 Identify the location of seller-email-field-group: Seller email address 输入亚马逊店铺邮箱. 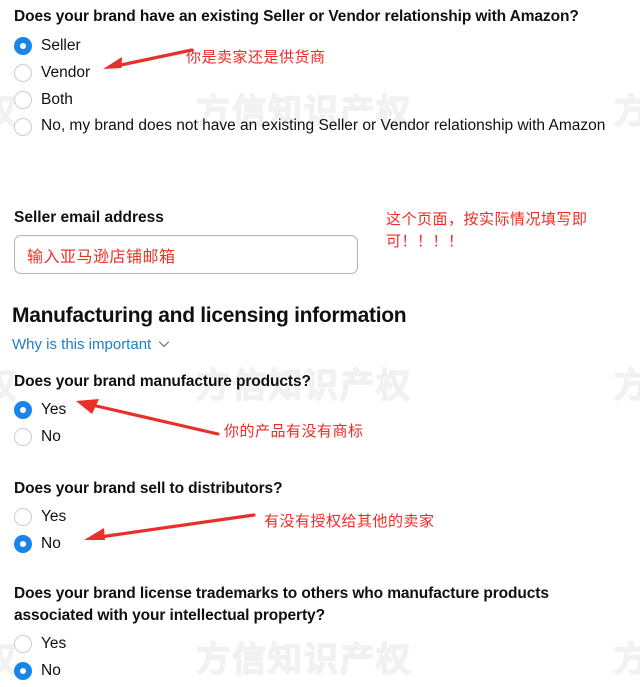
(186, 241).